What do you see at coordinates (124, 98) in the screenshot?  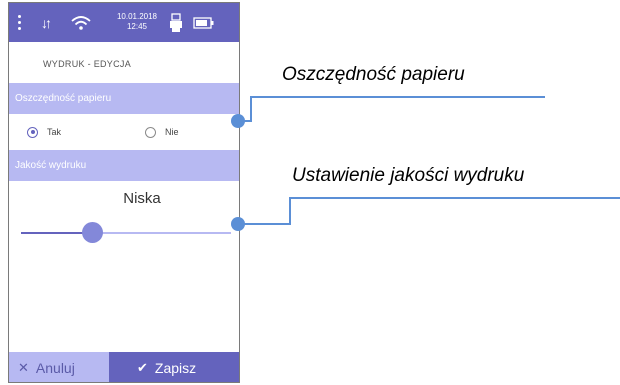 I see `paper-saving-header: Oszczędność papieru` at bounding box center [124, 98].